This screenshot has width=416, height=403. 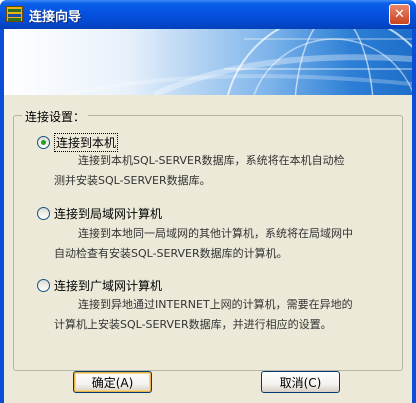 I want to click on option-lan-desc-line2: 自动检查有安装SQL-SERVER数据库的计算机。, so click(x=171, y=253).